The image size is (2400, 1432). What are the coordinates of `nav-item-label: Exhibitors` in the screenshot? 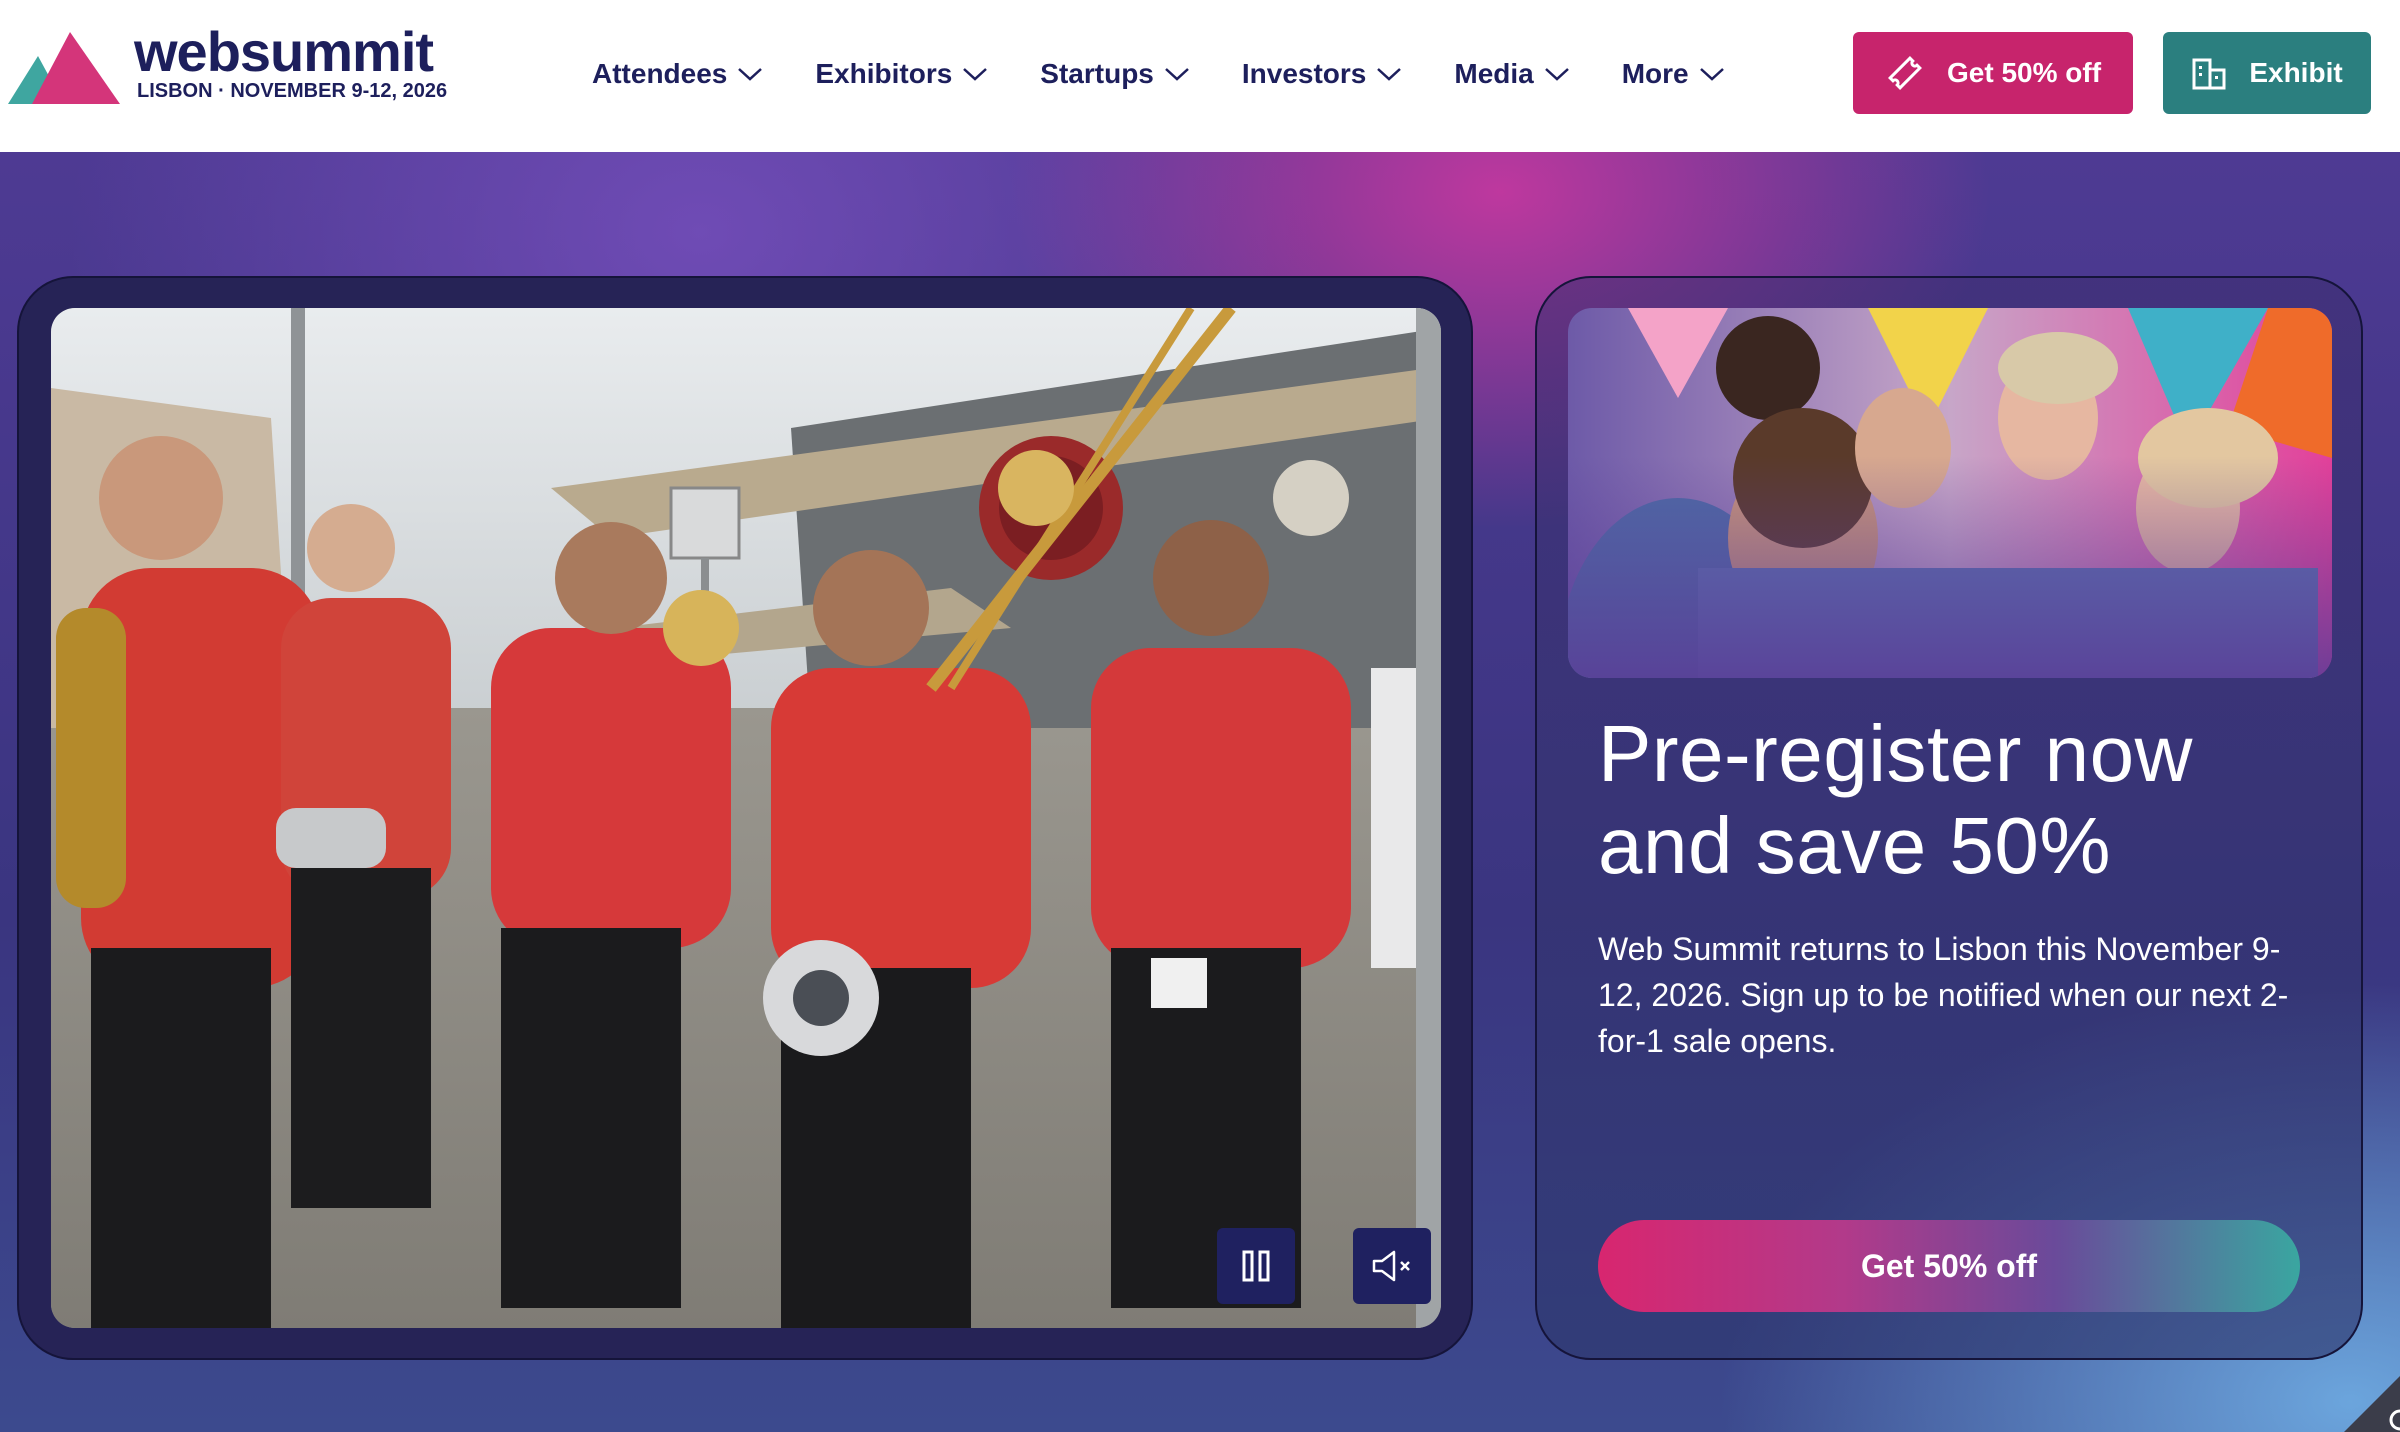 It's located at (884, 73).